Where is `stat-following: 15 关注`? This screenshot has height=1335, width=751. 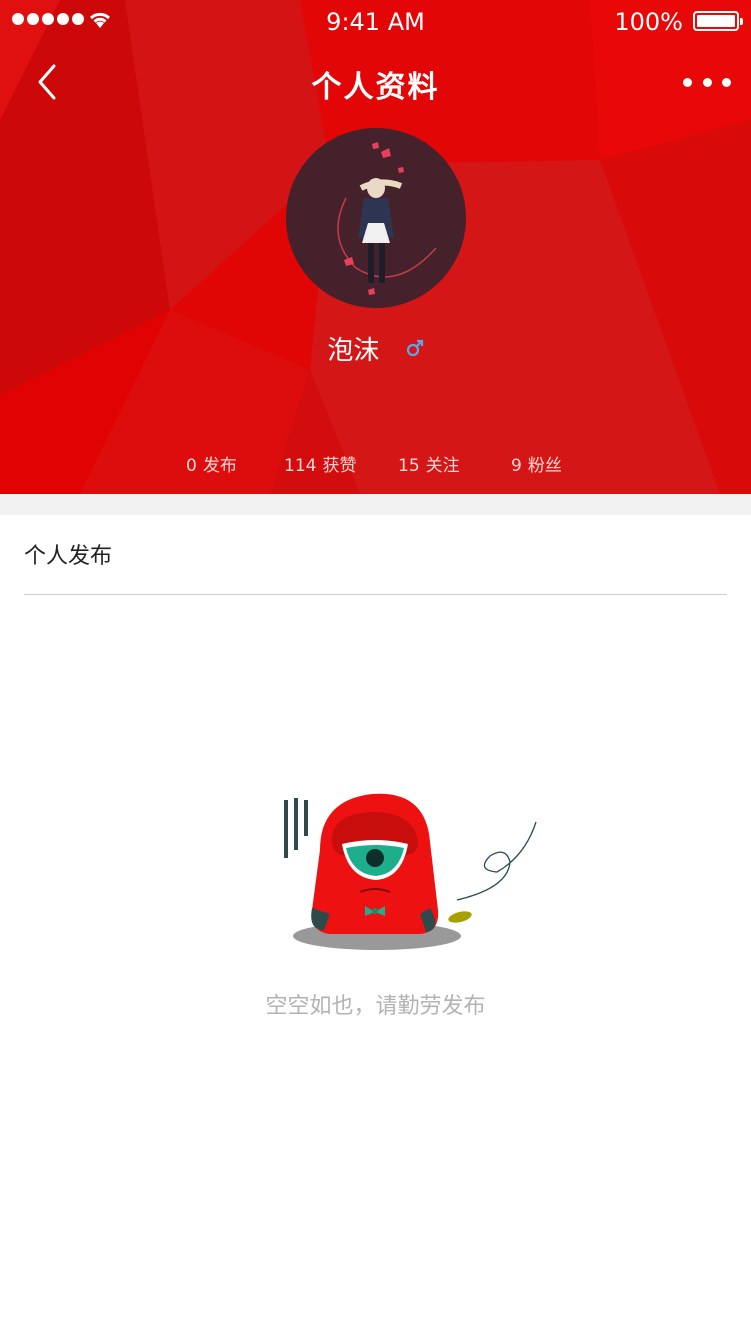 stat-following: 15 关注 is located at coordinates (429, 463).